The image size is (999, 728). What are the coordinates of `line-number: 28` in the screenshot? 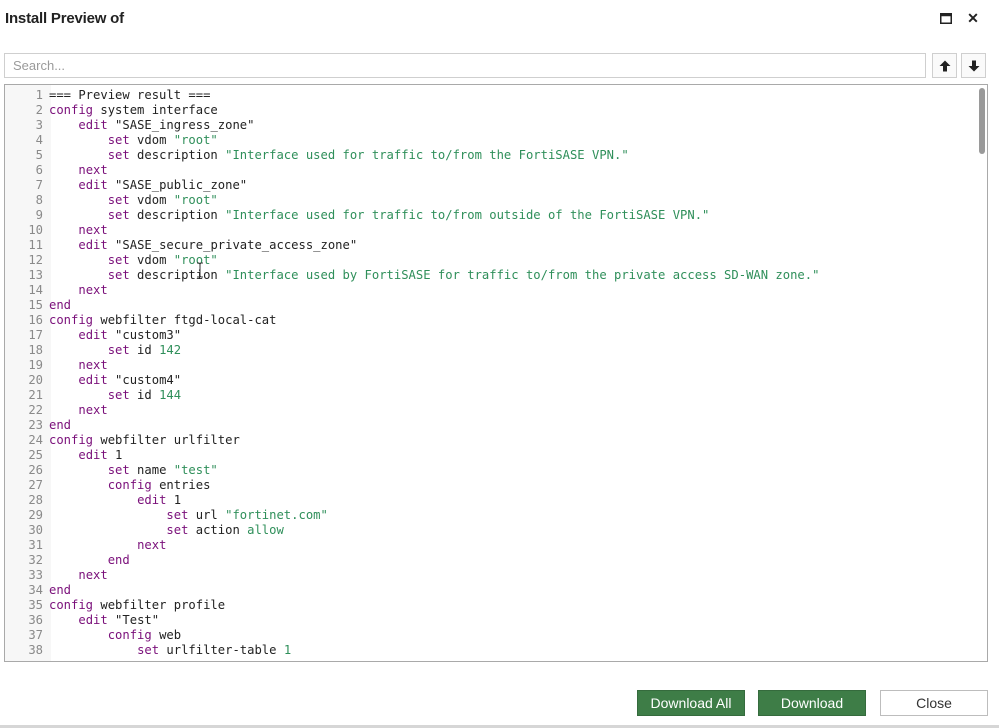 It's located at (35, 500).